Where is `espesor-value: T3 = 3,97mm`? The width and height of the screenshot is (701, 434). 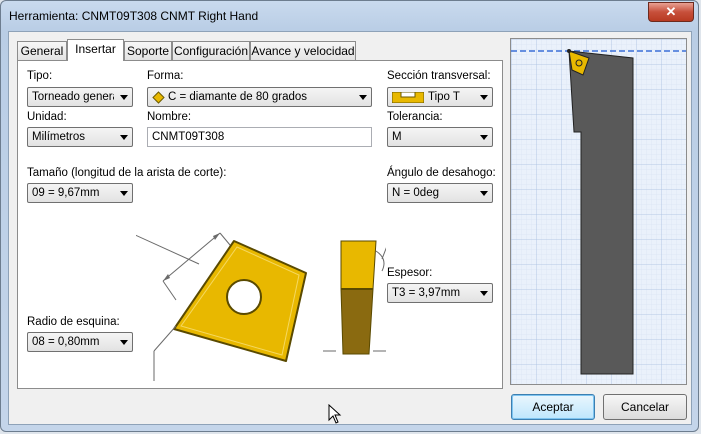
espesor-value: T3 = 3,97mm is located at coordinates (426, 293).